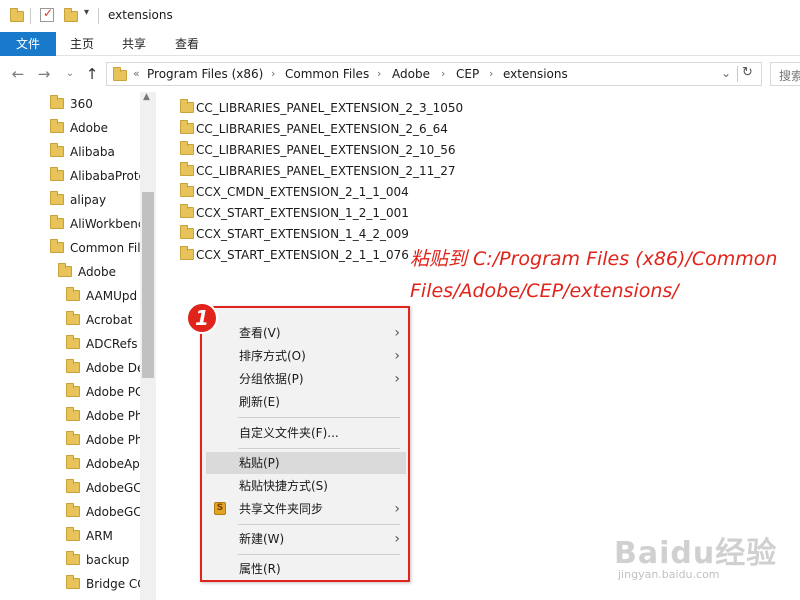  I want to click on address-dropdown-chevron-icon: ⌄, so click(726, 73).